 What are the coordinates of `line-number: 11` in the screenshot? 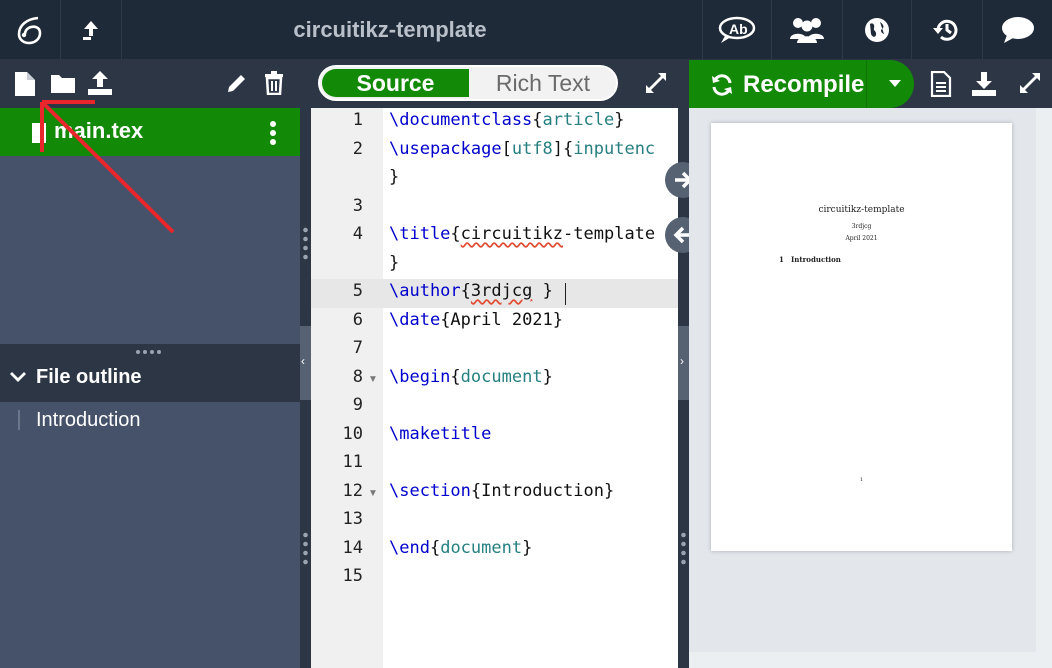 It's located at (352, 462).